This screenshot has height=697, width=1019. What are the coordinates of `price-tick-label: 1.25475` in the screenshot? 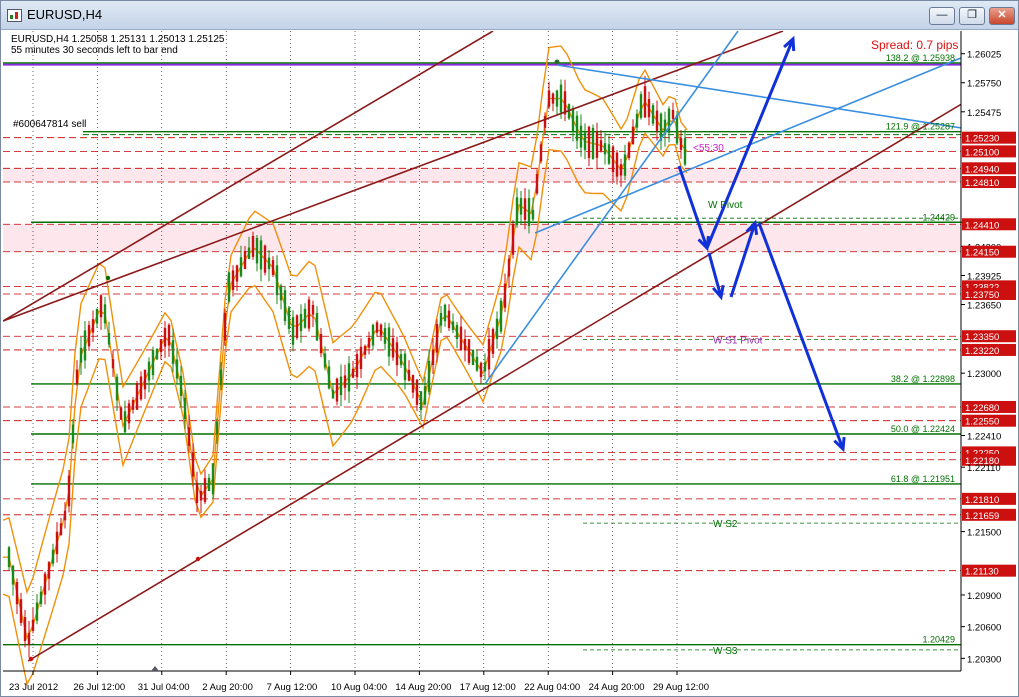 It's located at (984, 113).